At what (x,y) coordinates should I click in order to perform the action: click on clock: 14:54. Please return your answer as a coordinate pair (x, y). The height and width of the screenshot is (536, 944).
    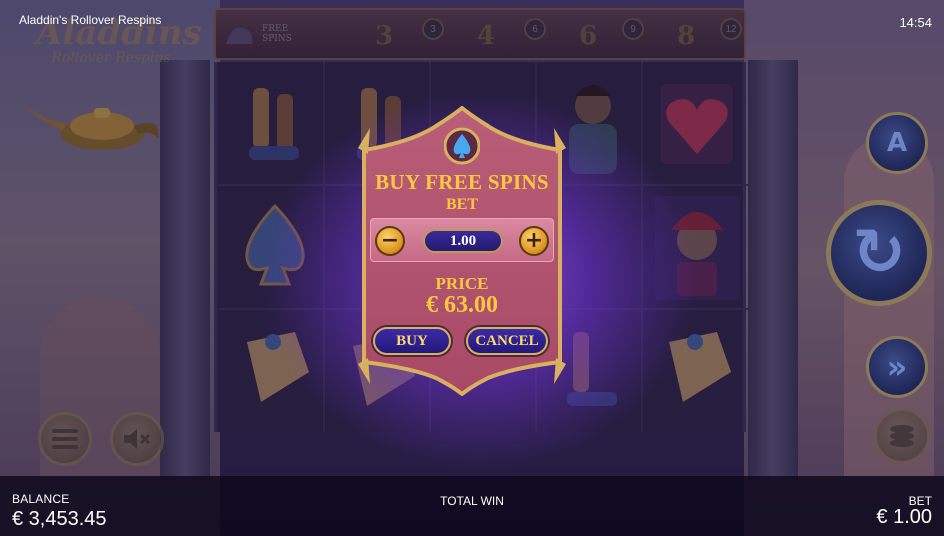
    Looking at the image, I should click on (915, 22).